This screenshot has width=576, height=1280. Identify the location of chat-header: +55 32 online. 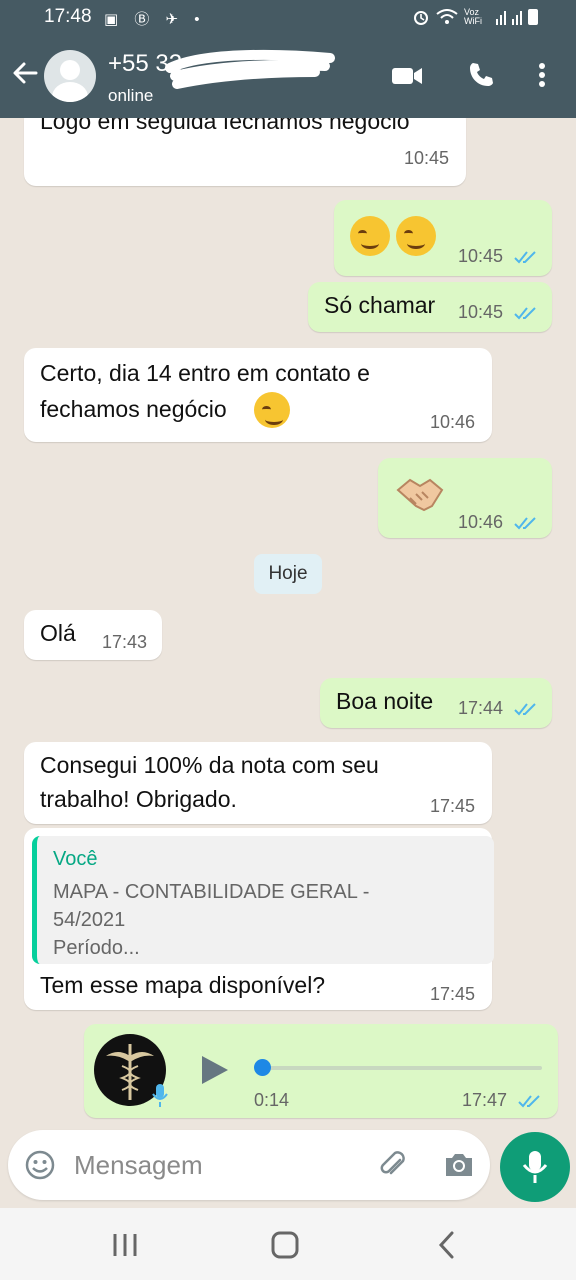
(288, 77).